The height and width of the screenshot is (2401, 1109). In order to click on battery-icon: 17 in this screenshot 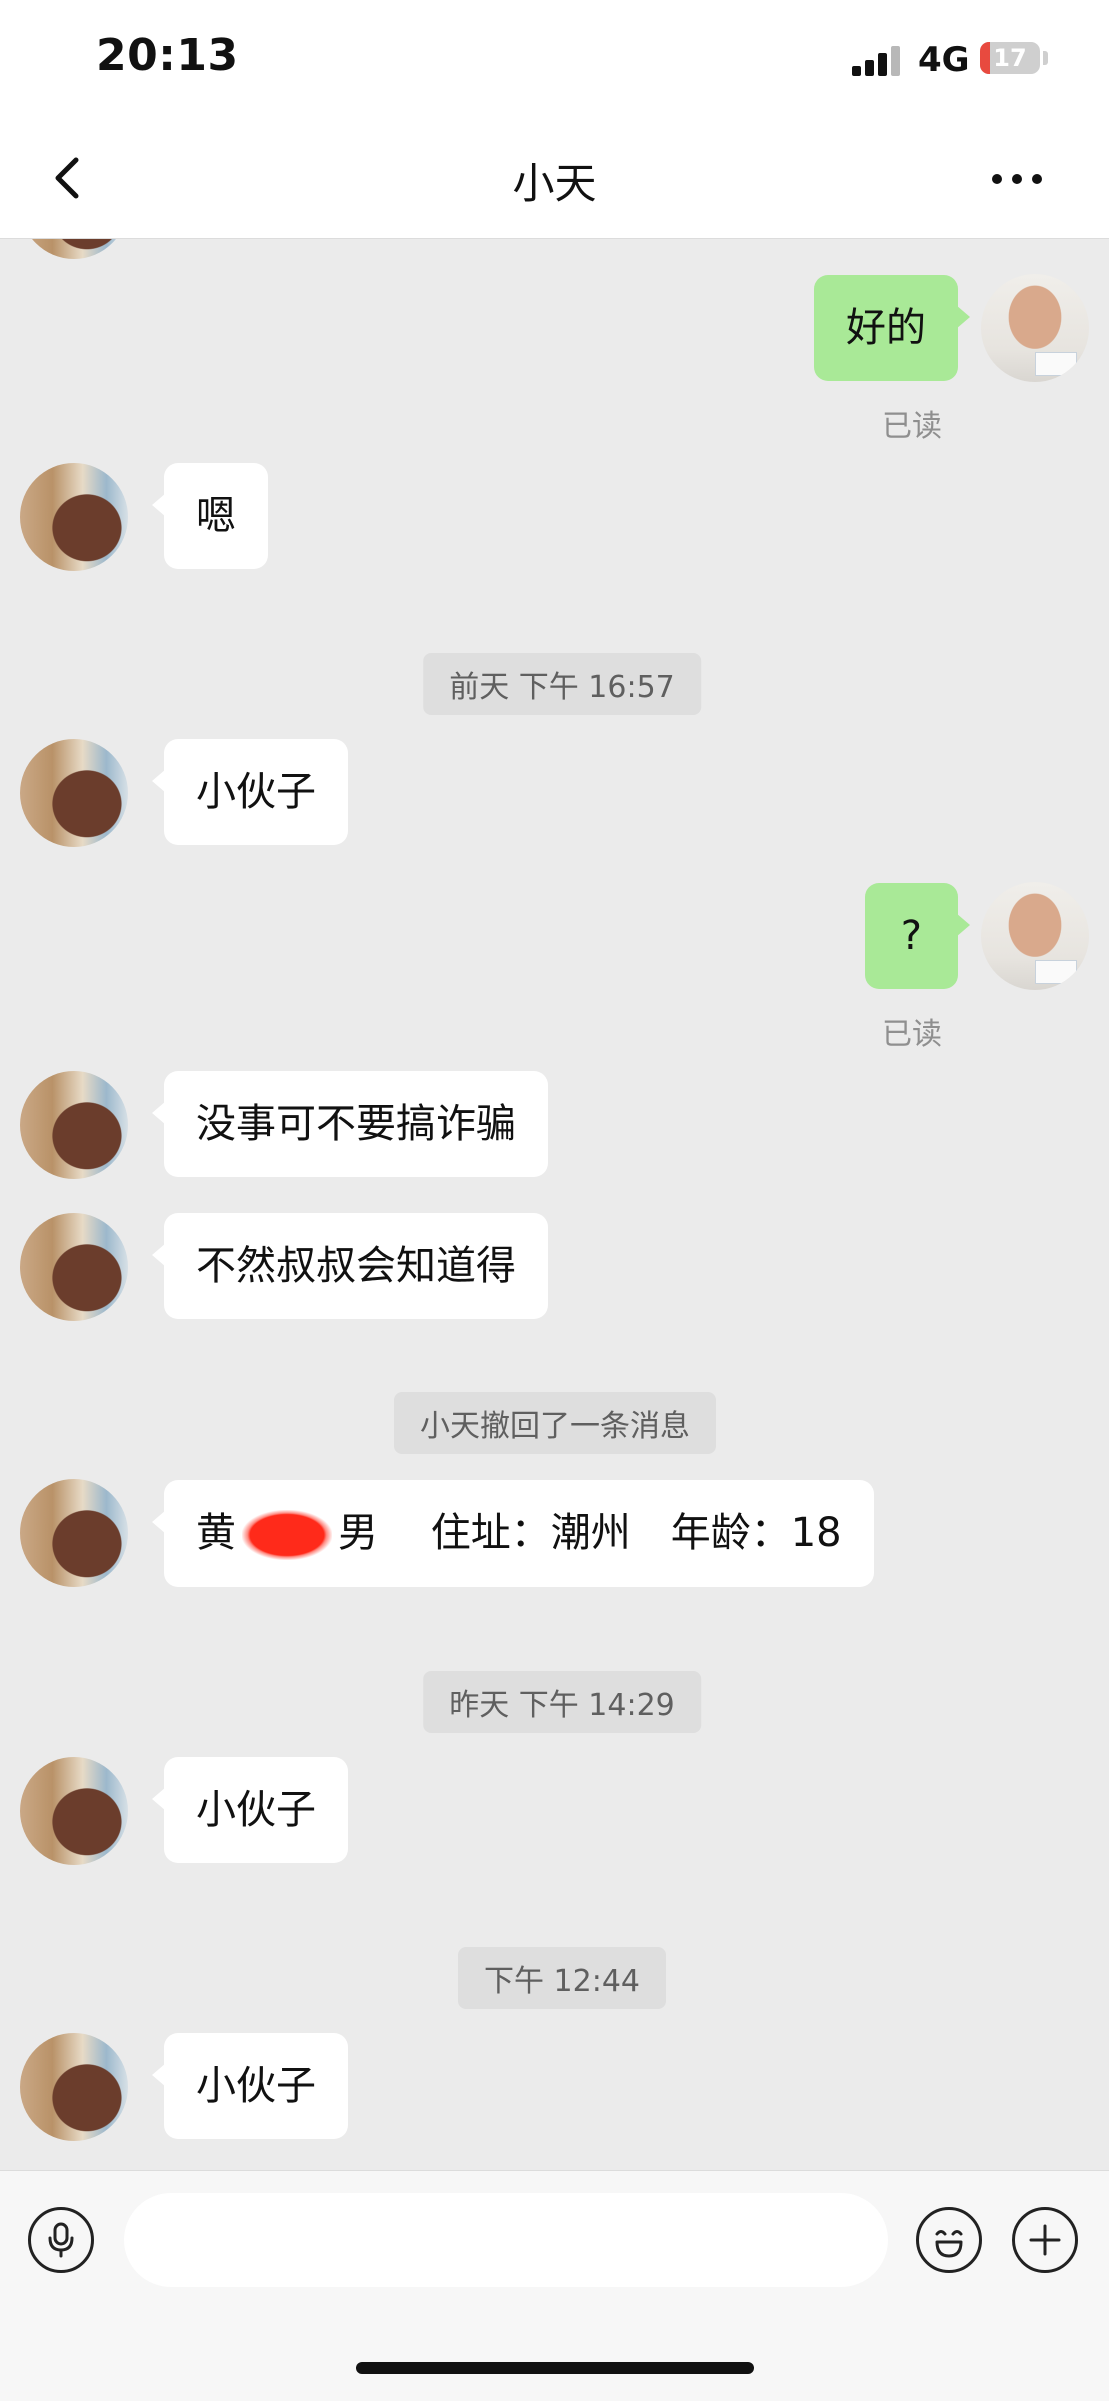, I will do `click(1010, 58)`.